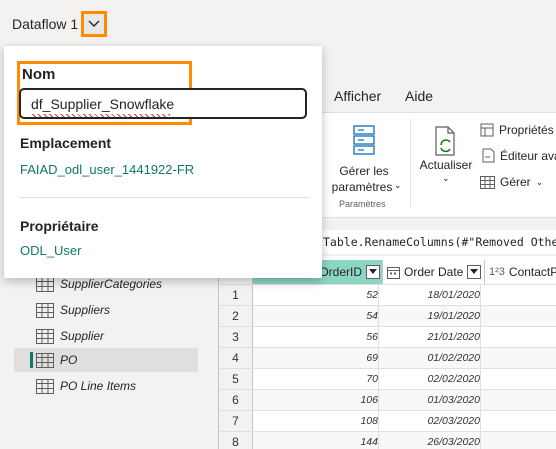  What do you see at coordinates (236, 379) in the screenshot?
I see `row-number: 5` at bounding box center [236, 379].